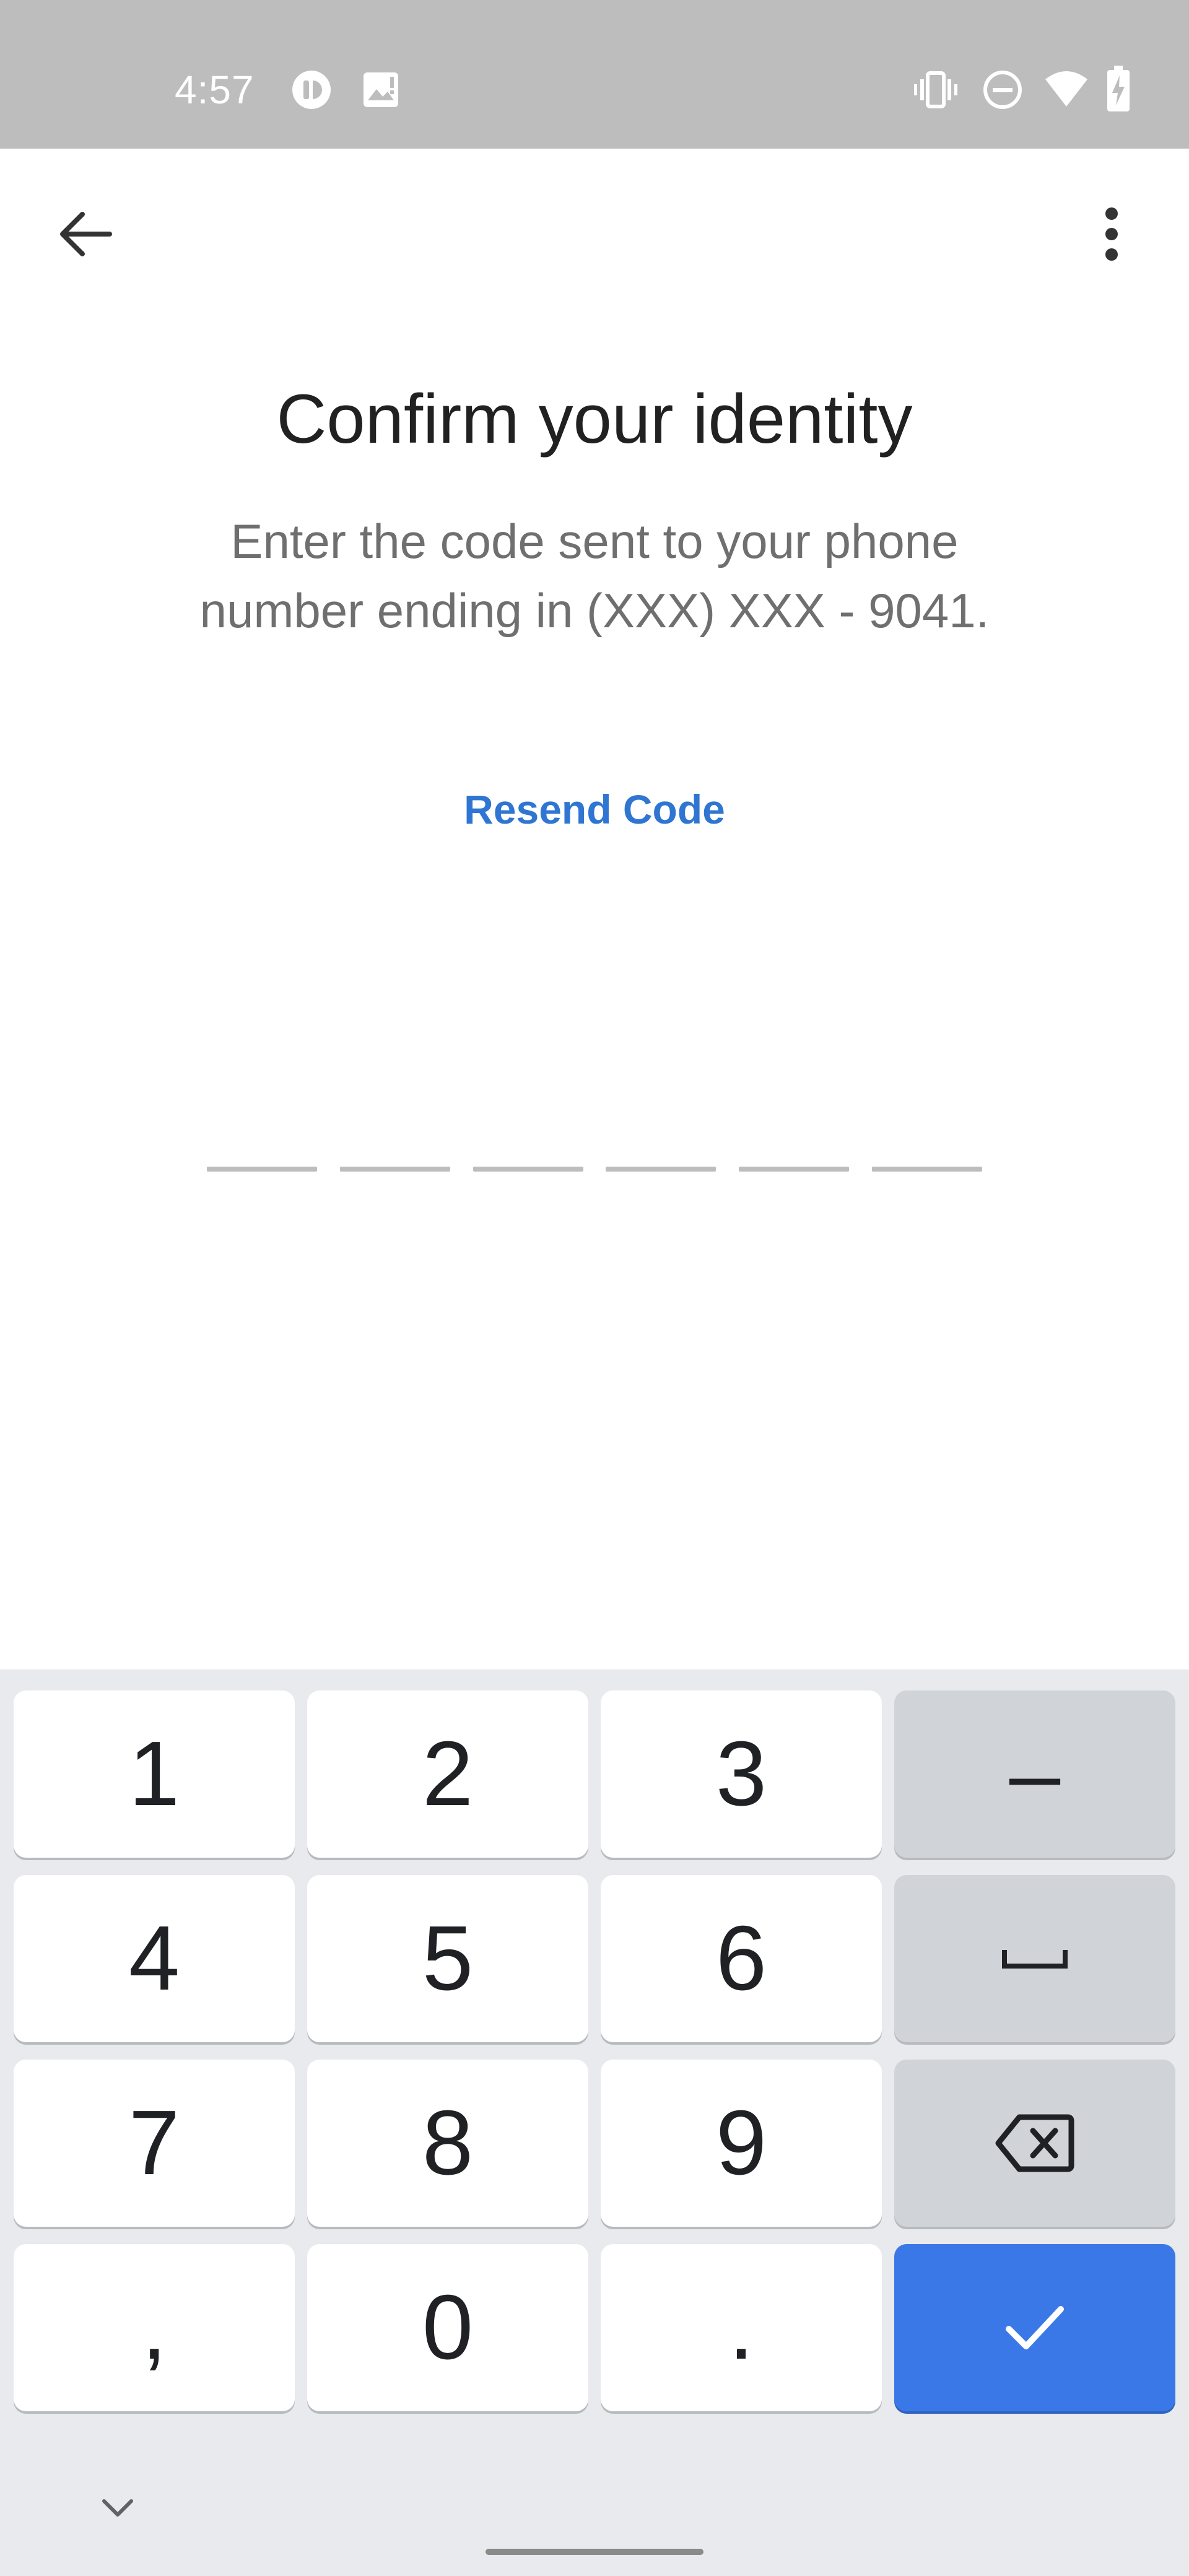 The width and height of the screenshot is (1189, 2576). I want to click on key-done, so click(1034, 2327).